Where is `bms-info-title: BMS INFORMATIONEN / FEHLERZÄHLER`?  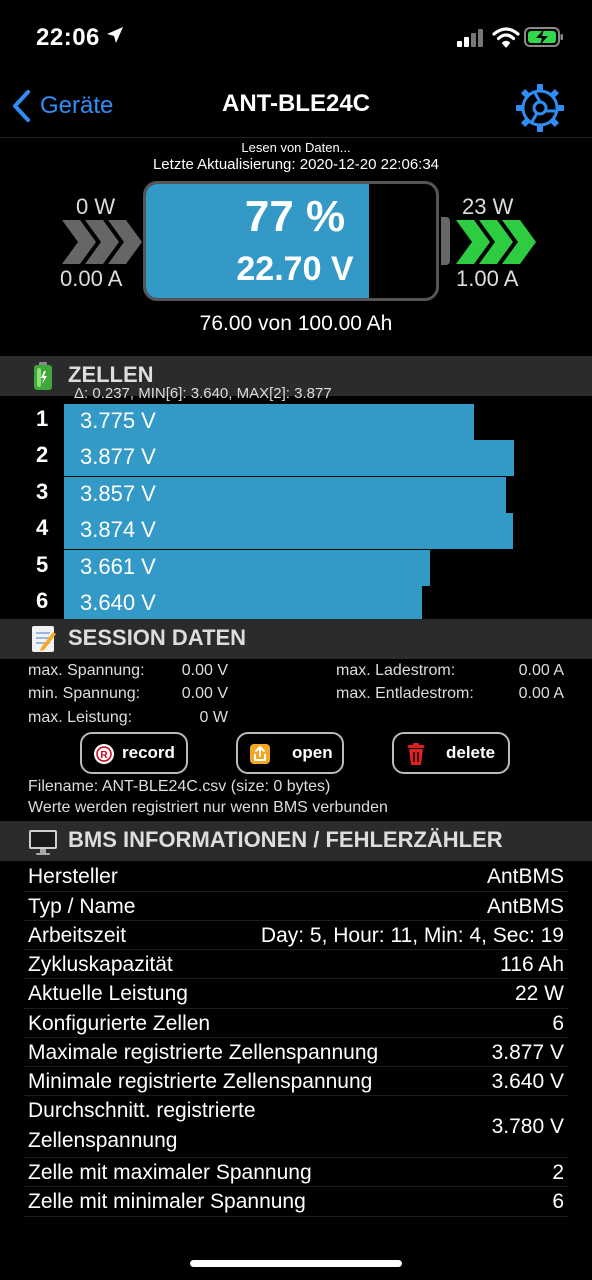
bms-info-title: BMS INFORMATIONEN / FEHLERZÄHLER is located at coordinates (285, 839).